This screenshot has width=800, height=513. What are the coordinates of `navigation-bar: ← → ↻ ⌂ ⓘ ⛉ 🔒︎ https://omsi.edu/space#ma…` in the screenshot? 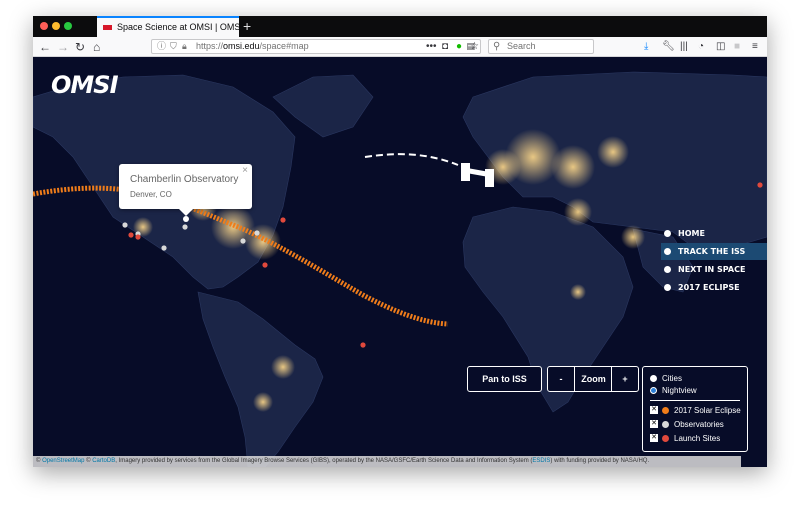 It's located at (400, 47).